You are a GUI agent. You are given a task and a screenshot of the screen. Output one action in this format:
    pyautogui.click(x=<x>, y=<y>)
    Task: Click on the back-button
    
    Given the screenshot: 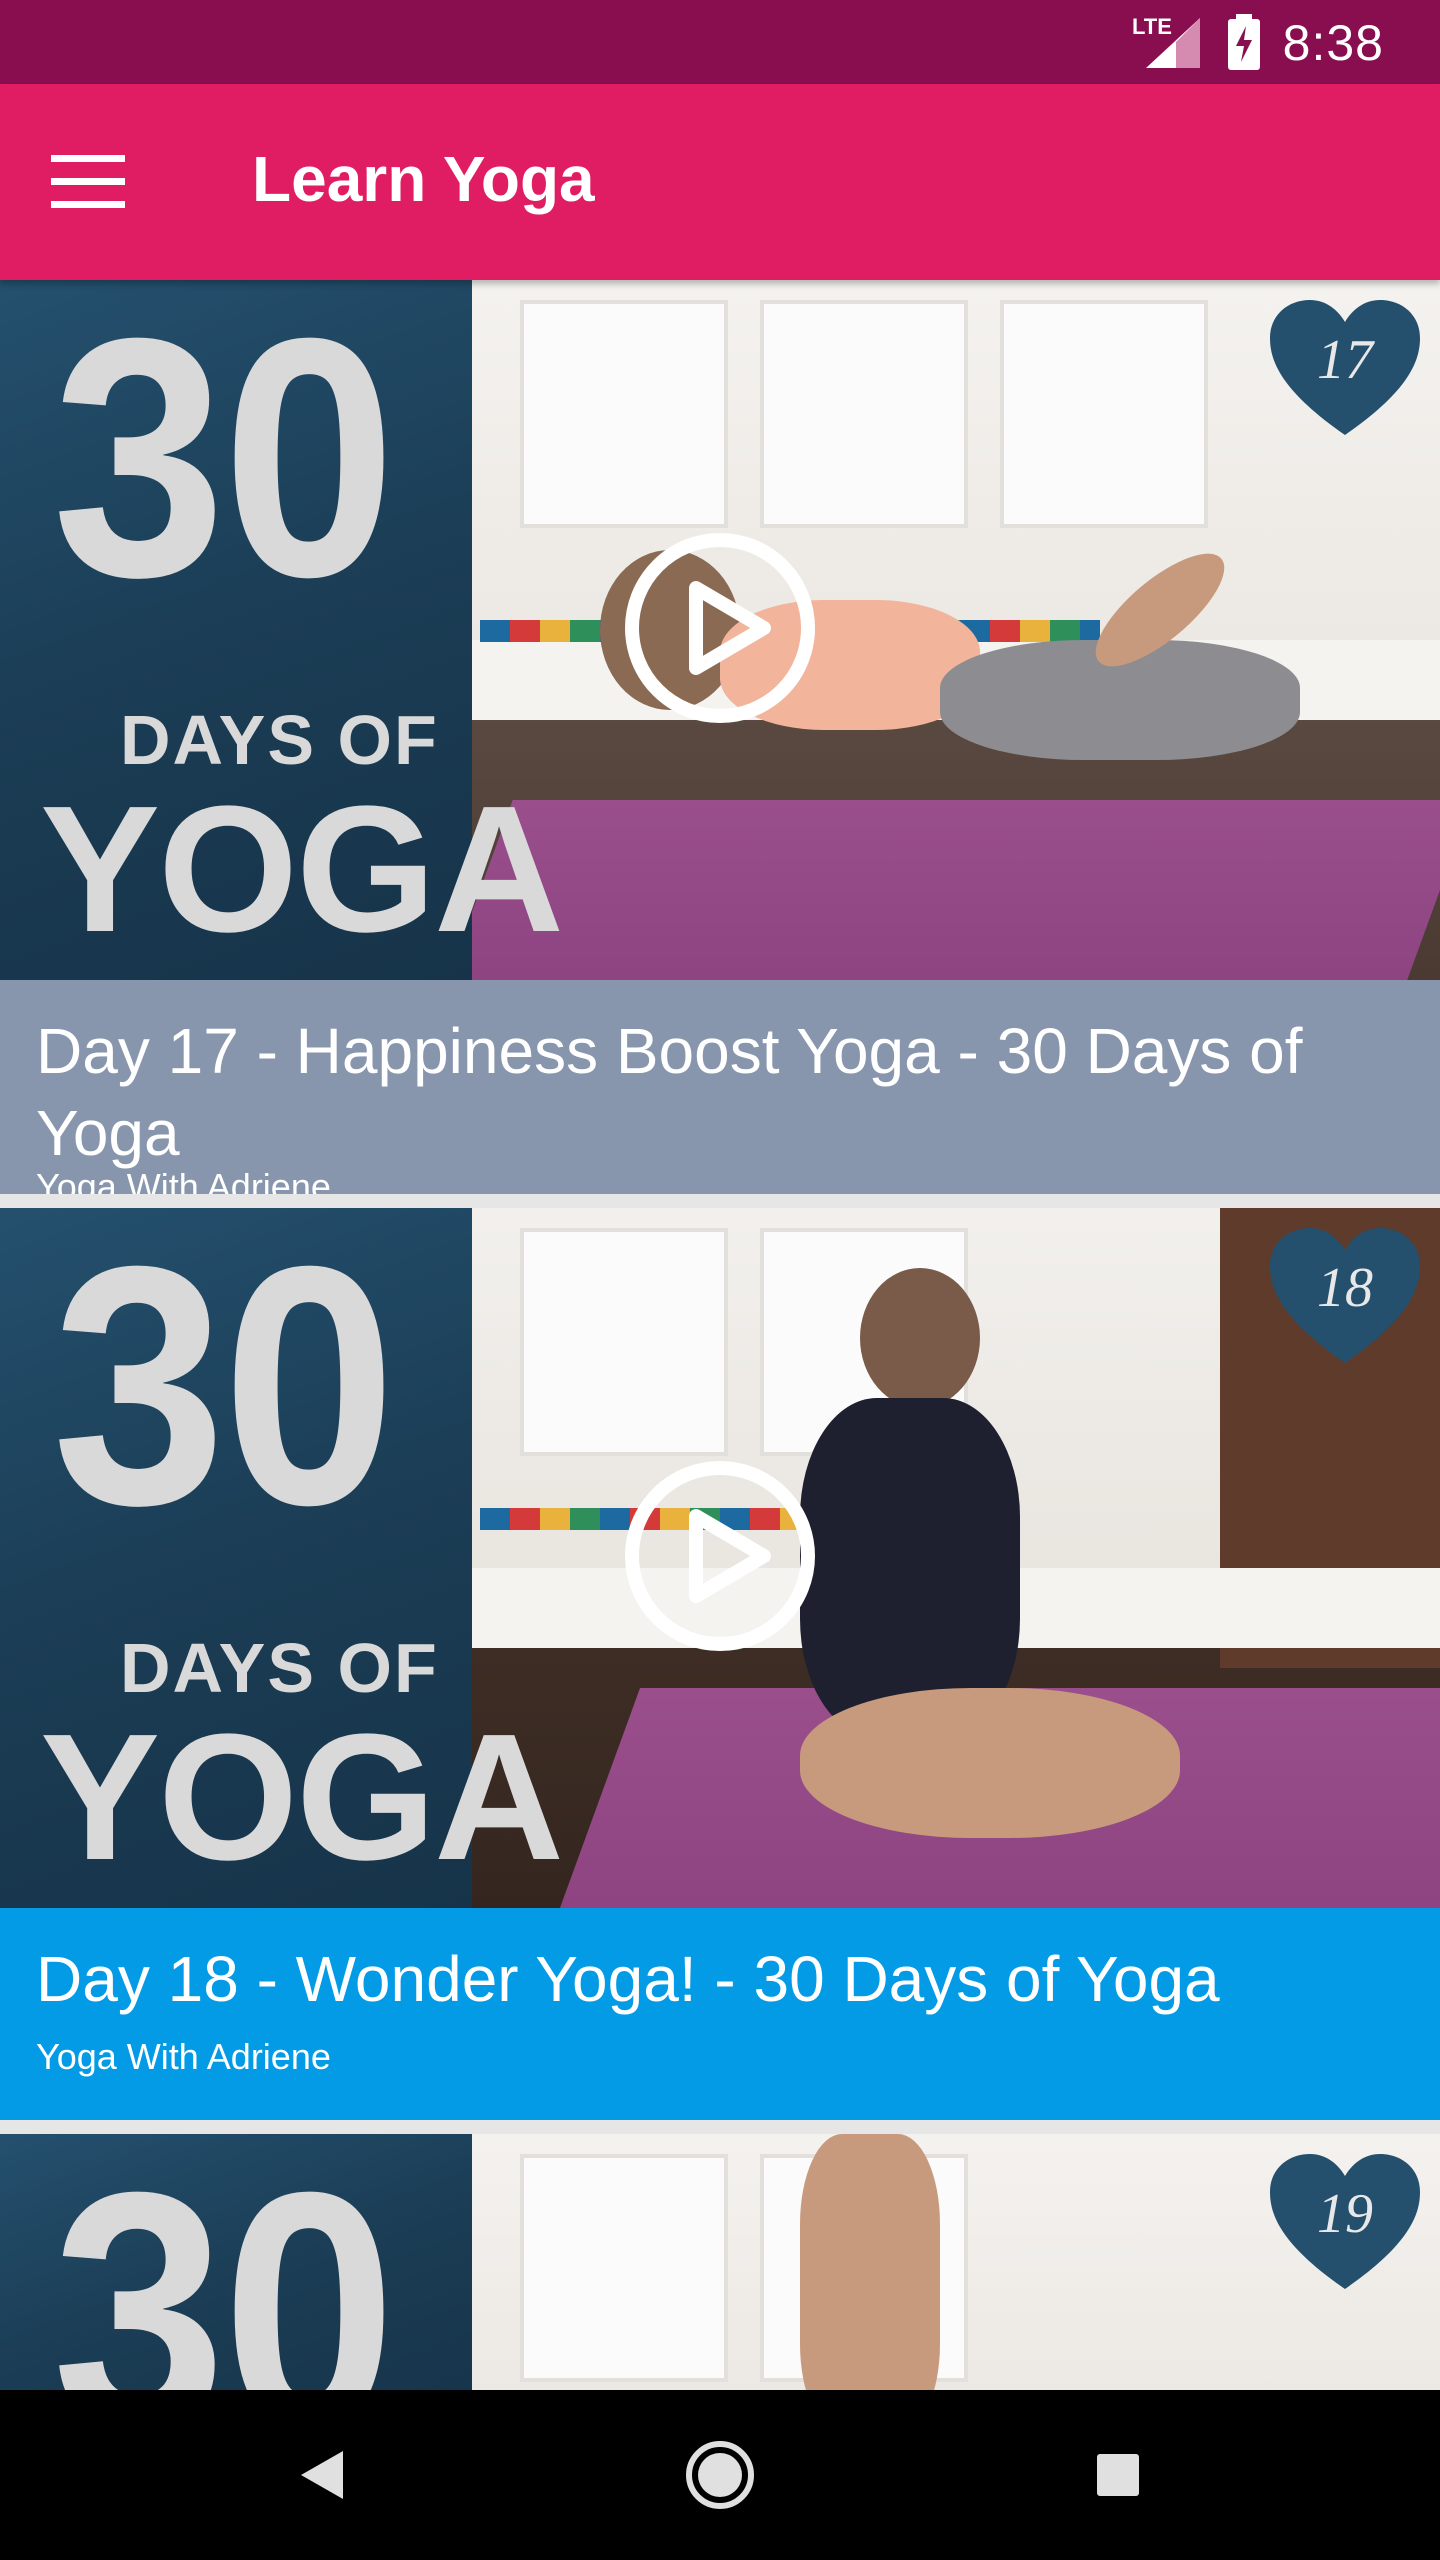 What is the action you would take?
    pyautogui.click(x=322, y=2475)
    